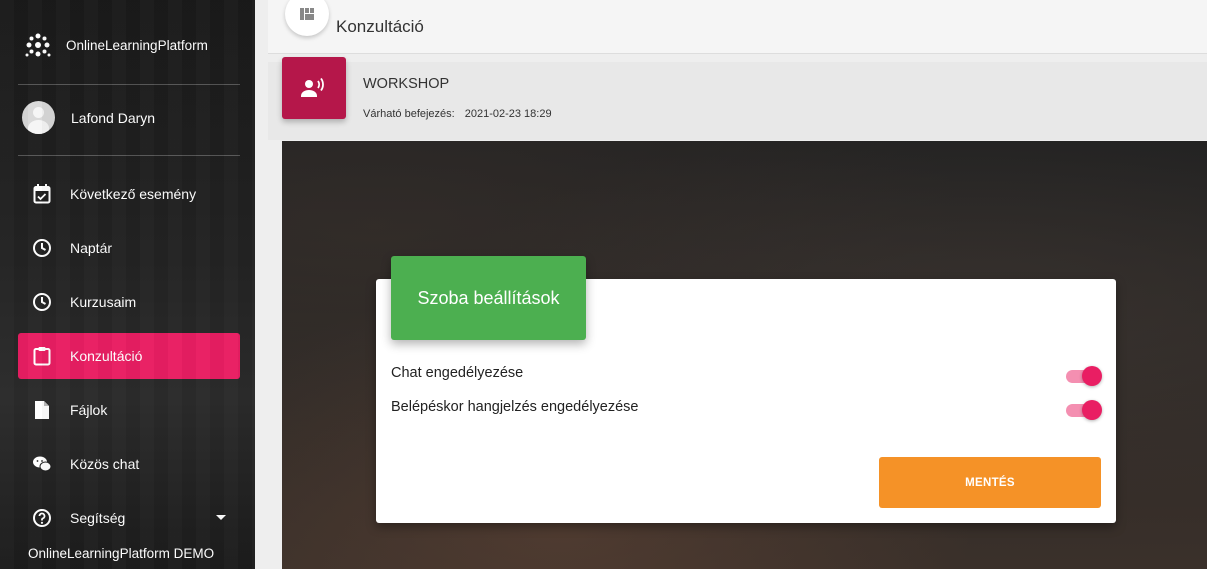 The image size is (1207, 569). What do you see at coordinates (42, 410) in the screenshot?
I see `file-icon` at bounding box center [42, 410].